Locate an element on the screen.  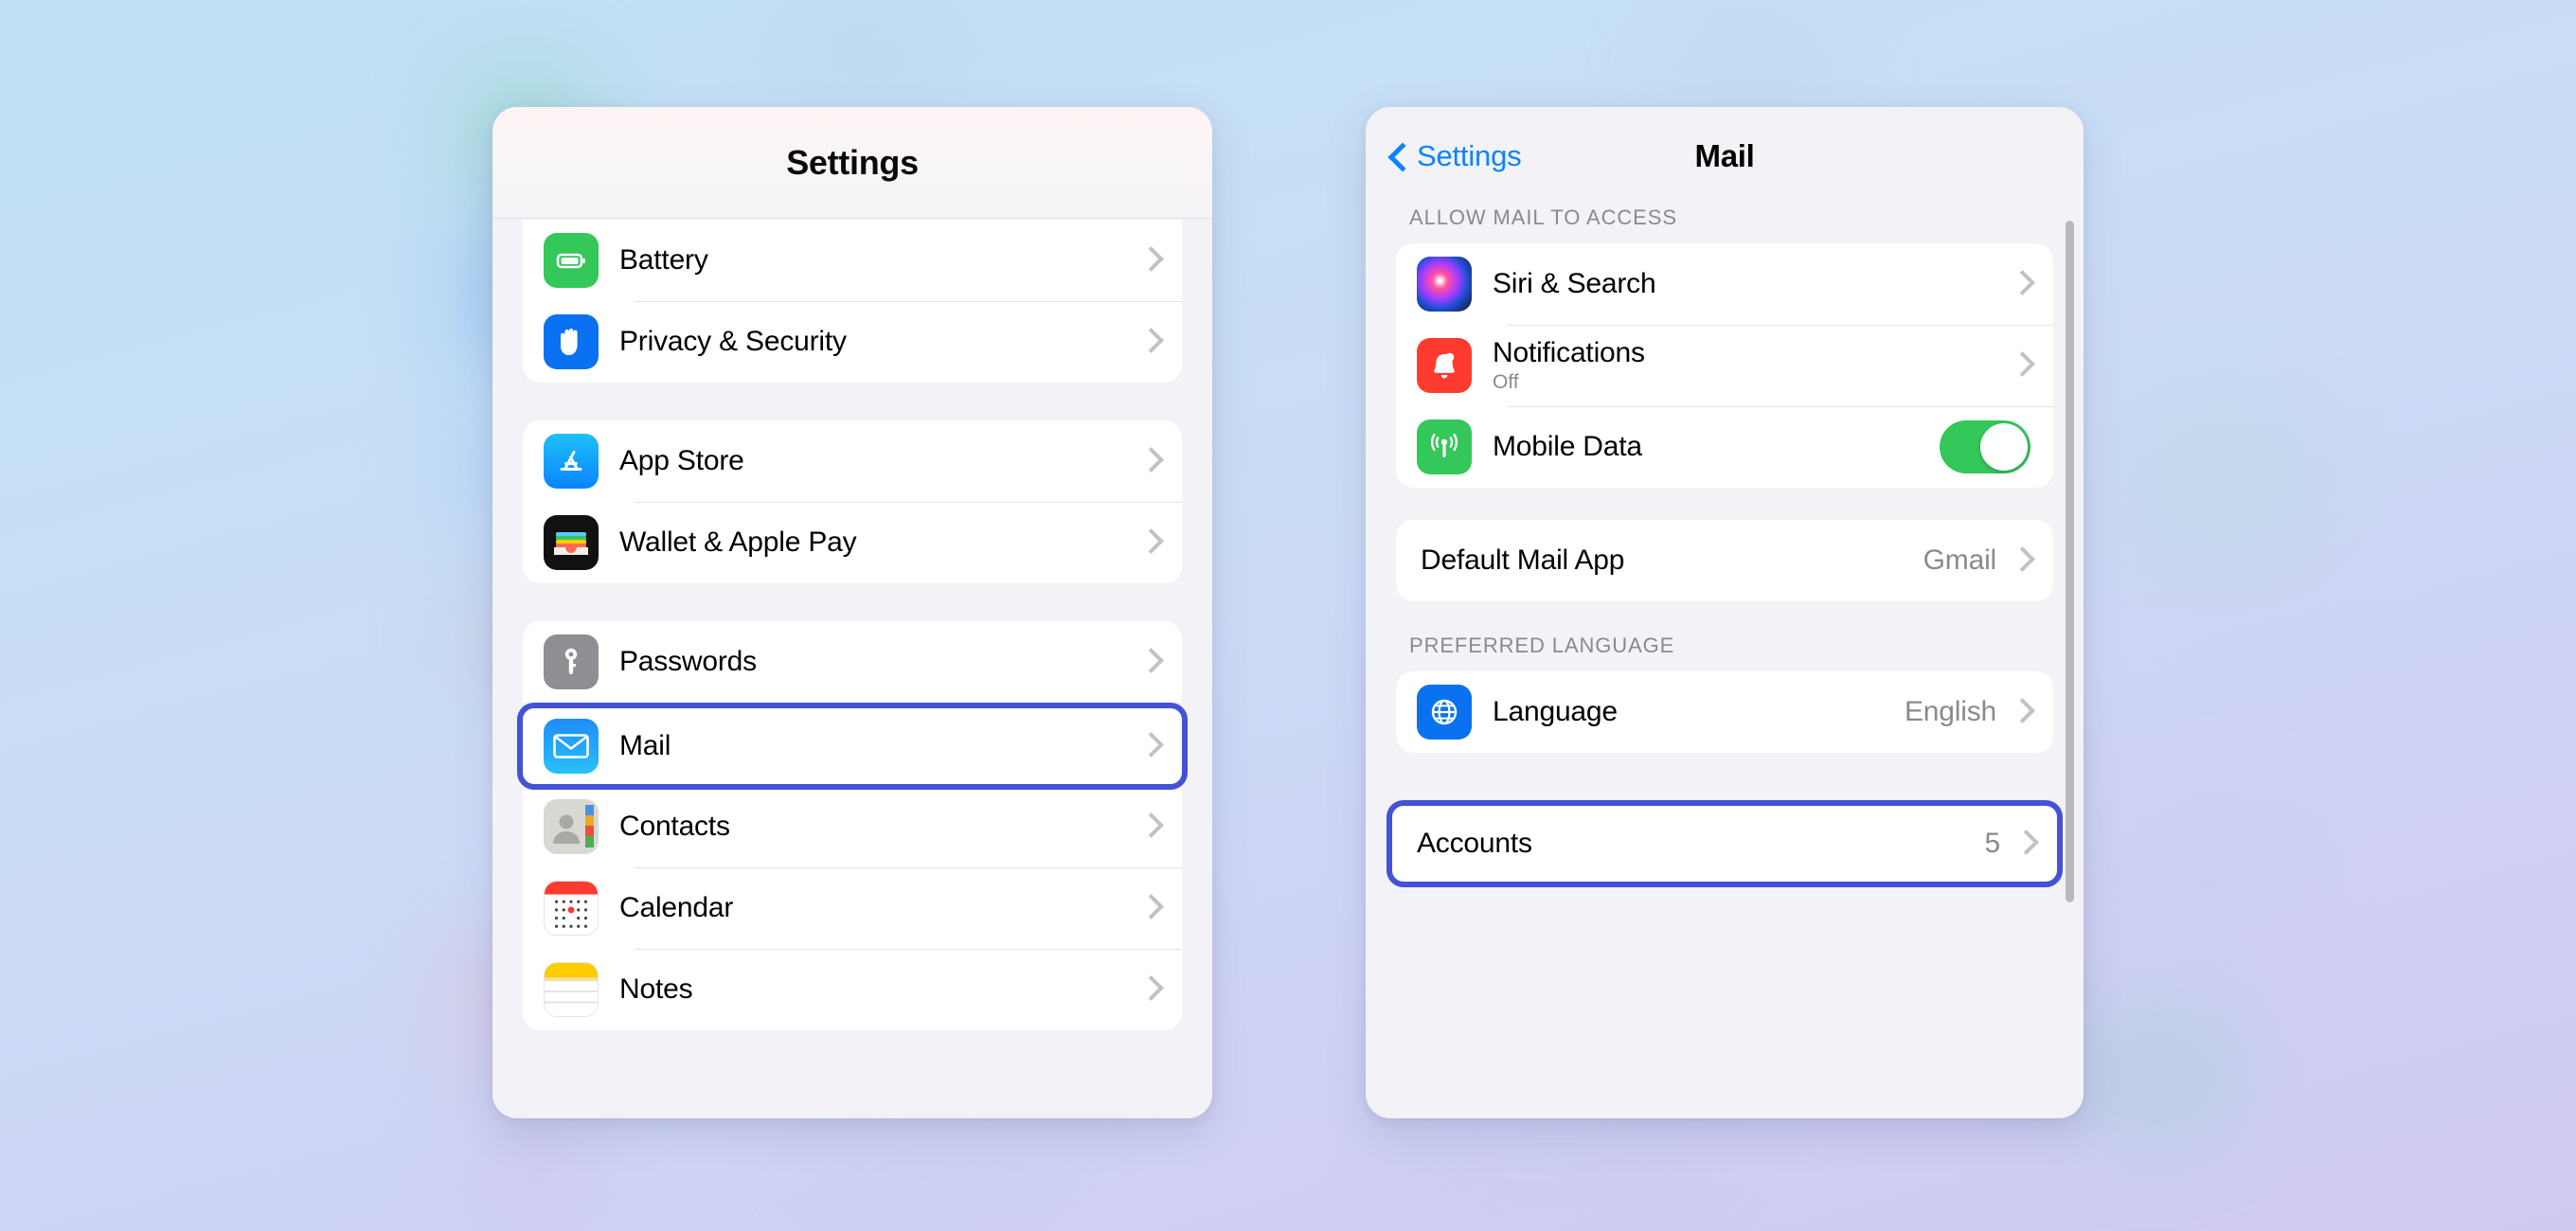
row-default-mail-app: Default Mail App Gmail is located at coordinates (1724, 560).